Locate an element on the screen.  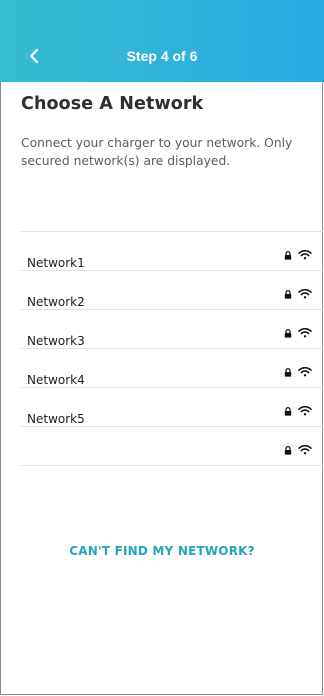
divider is located at coordinates (172, 465).